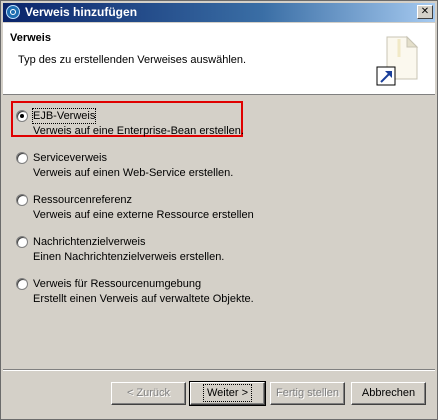  Describe the element at coordinates (219, 370) in the screenshot. I see `button-bar-separator` at that location.